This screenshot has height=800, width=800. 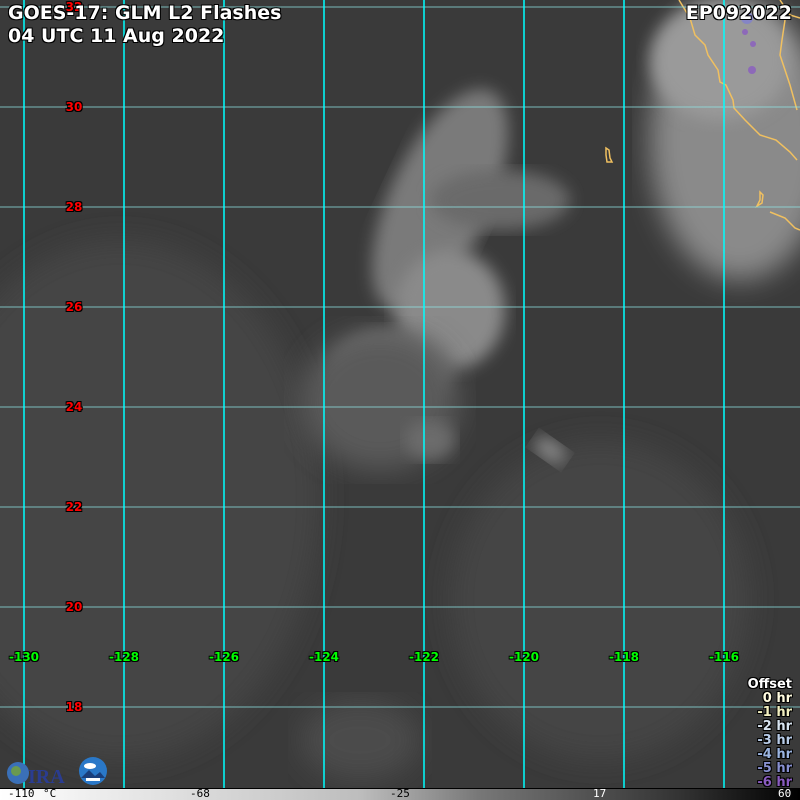 What do you see at coordinates (24, 657) in the screenshot?
I see `longitude-label: -130` at bounding box center [24, 657].